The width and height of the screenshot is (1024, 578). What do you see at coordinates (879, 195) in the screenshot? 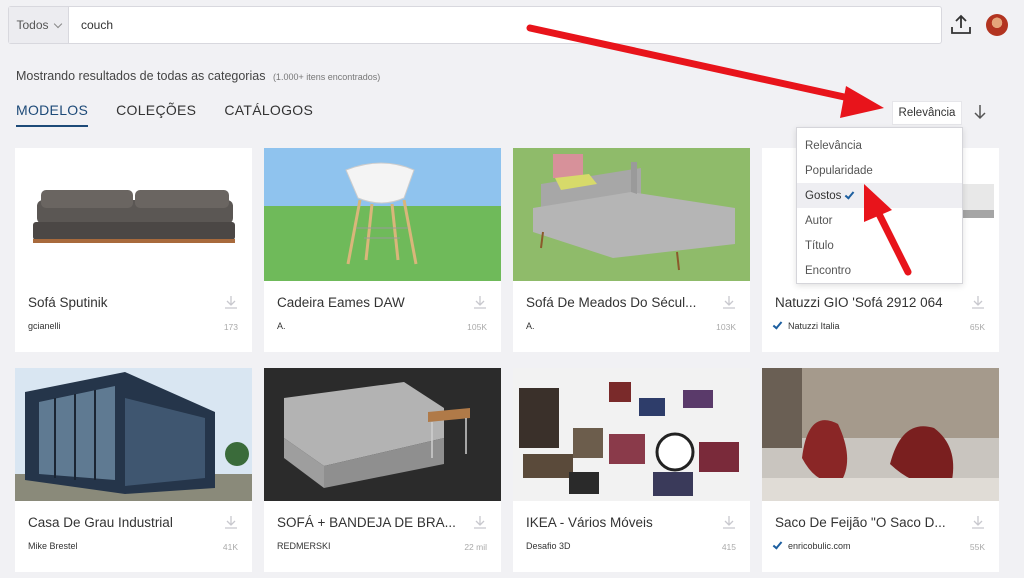
I see `sort-option-gostos: Gostos` at bounding box center [879, 195].